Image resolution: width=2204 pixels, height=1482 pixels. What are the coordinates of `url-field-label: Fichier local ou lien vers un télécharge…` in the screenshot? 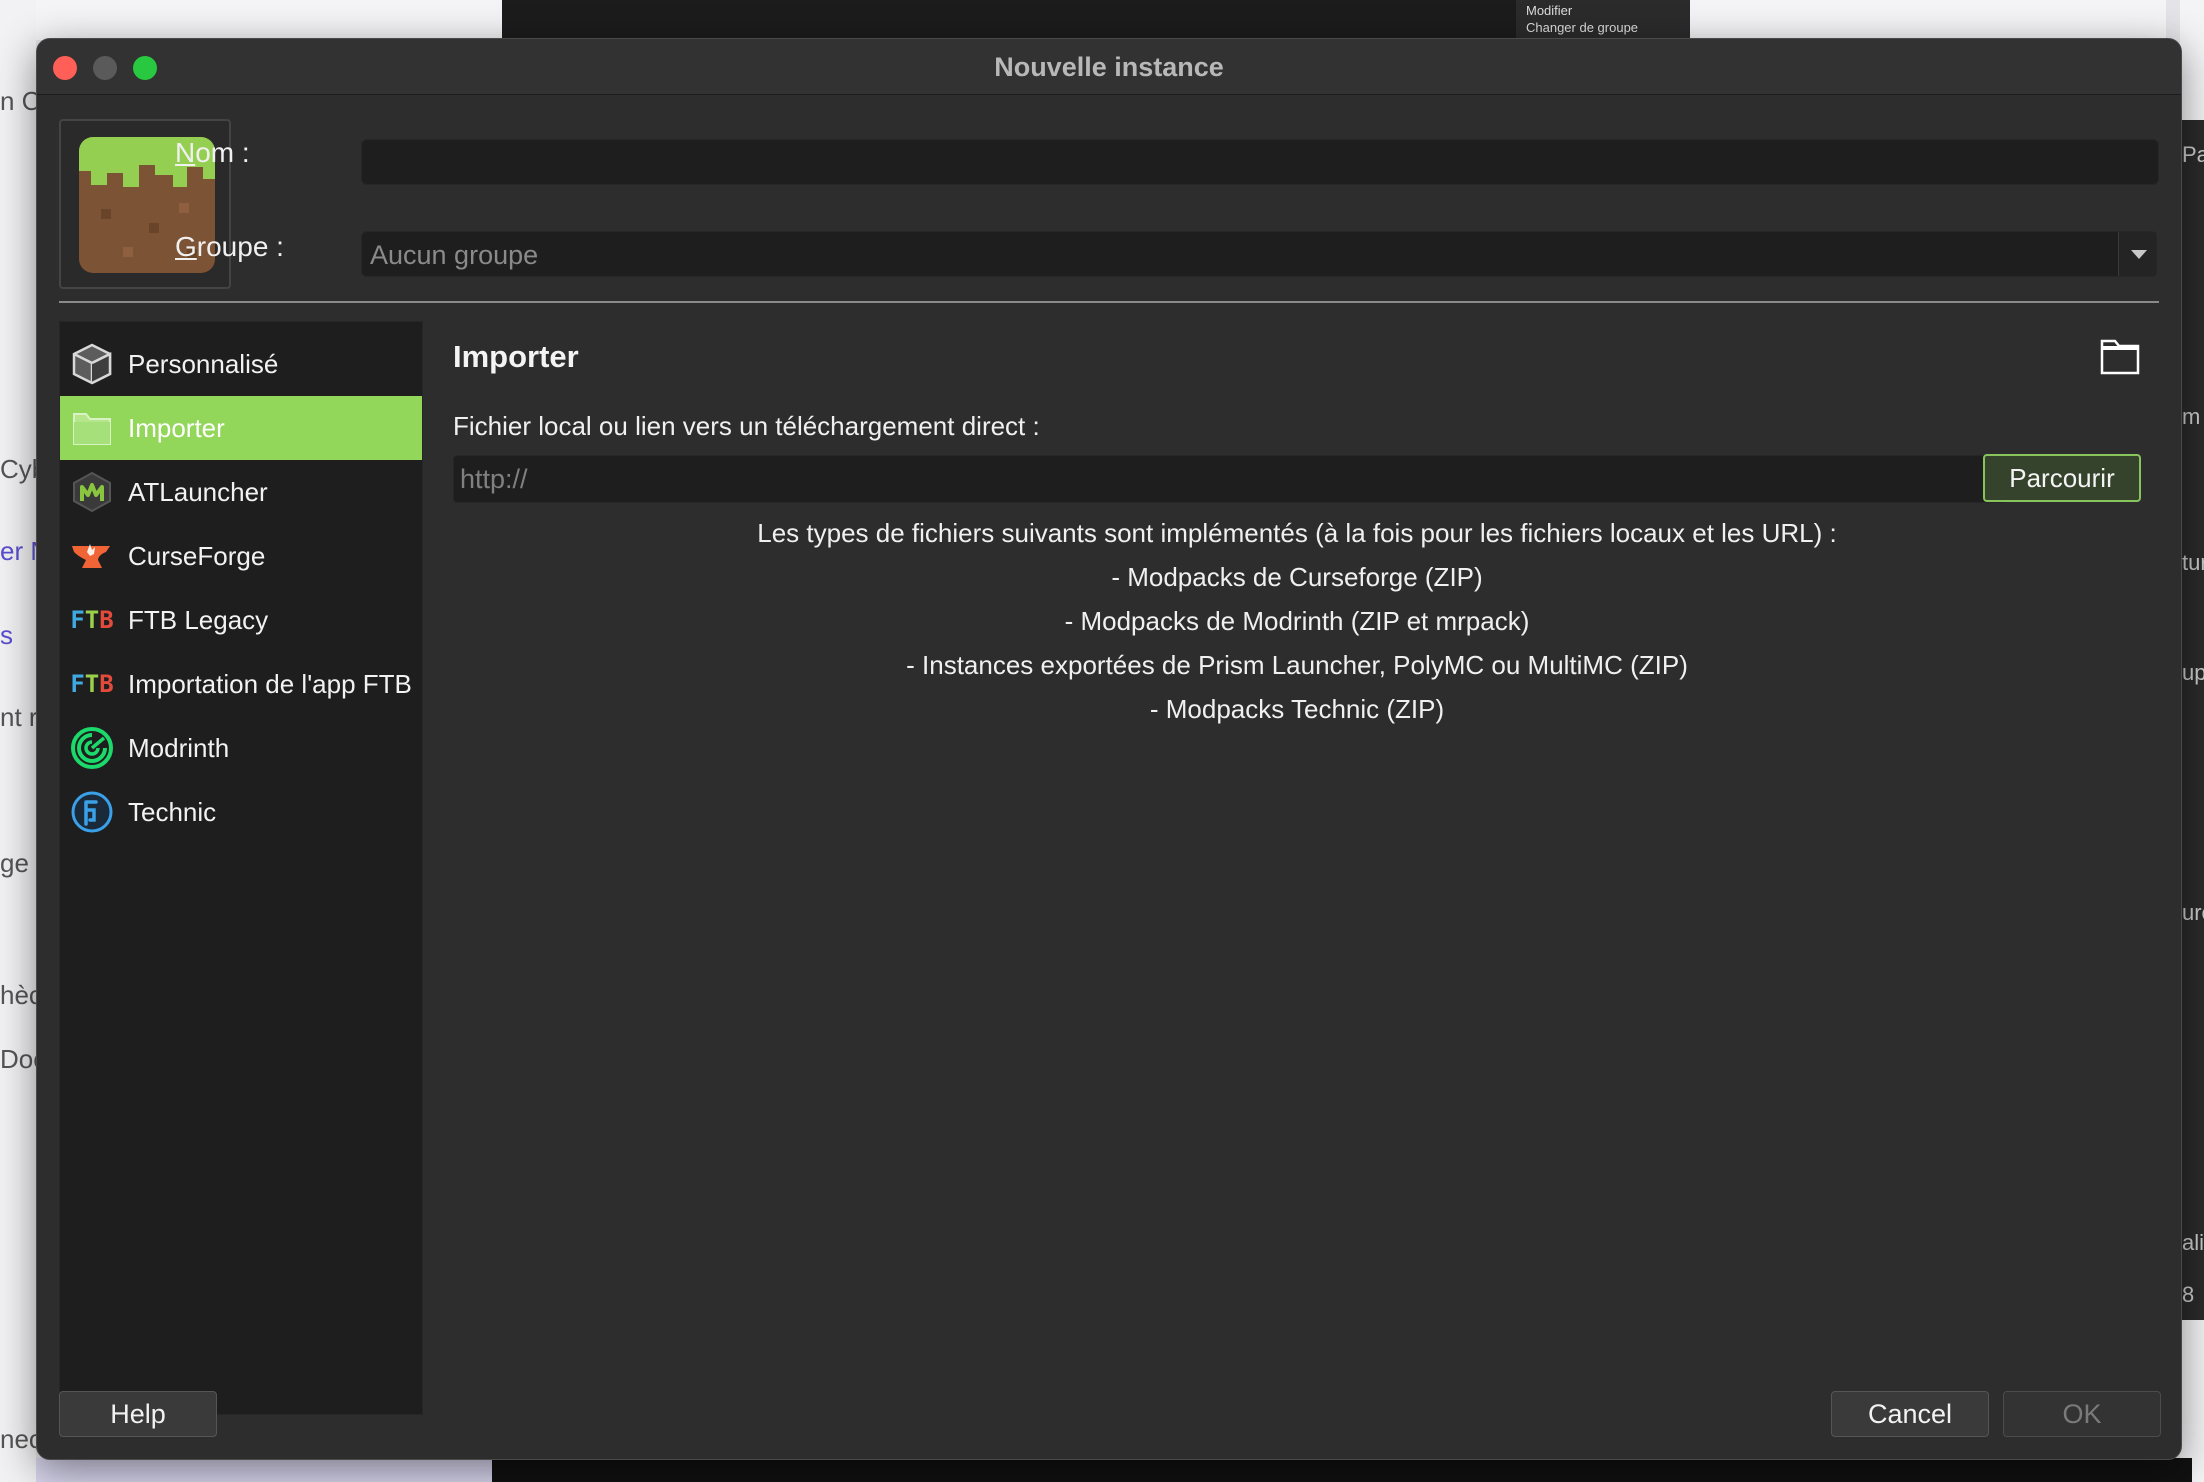 It's located at (746, 426).